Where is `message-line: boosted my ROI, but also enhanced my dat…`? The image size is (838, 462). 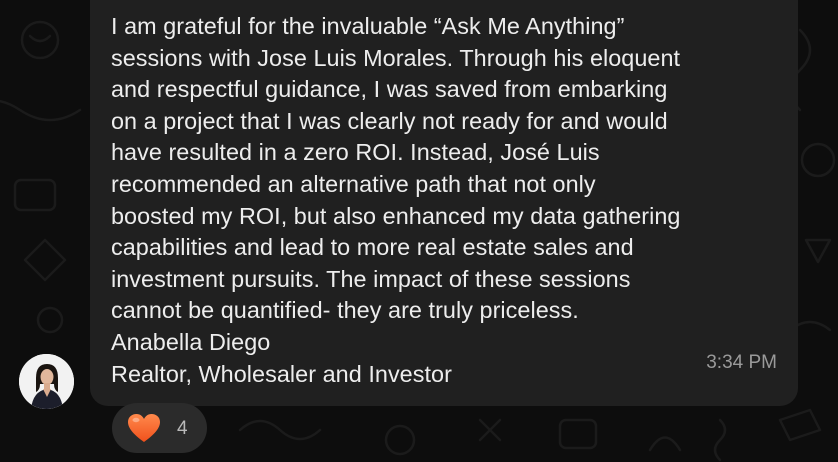
message-line: boosted my ROI, but also enhanced my dat… is located at coordinates (396, 215).